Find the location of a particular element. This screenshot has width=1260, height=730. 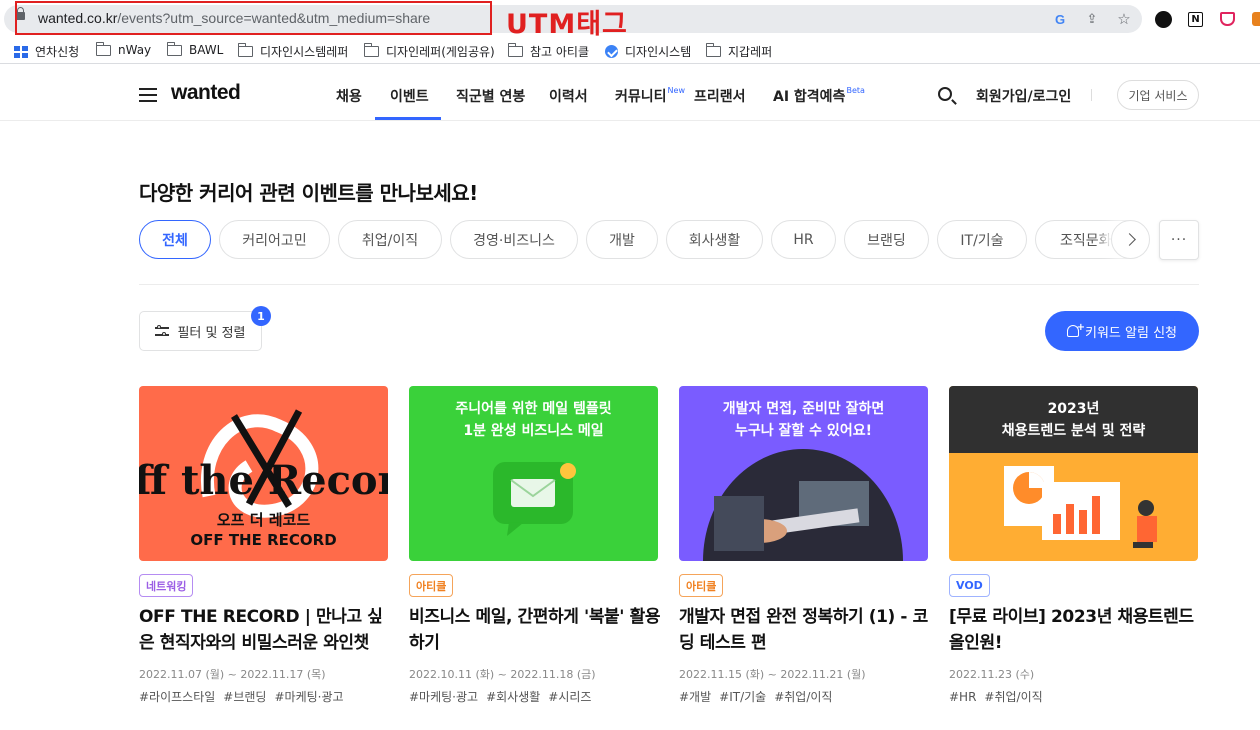

star-icon: ☆ is located at coordinates (1124, 19).